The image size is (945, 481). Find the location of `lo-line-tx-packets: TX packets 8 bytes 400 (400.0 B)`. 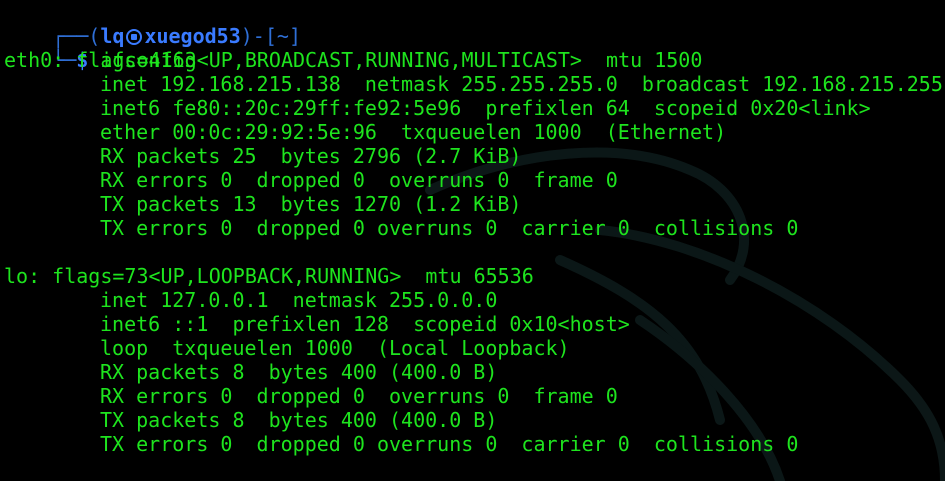

lo-line-tx-packets: TX packets 8 bytes 400 (400.0 B) is located at coordinates (299, 420).